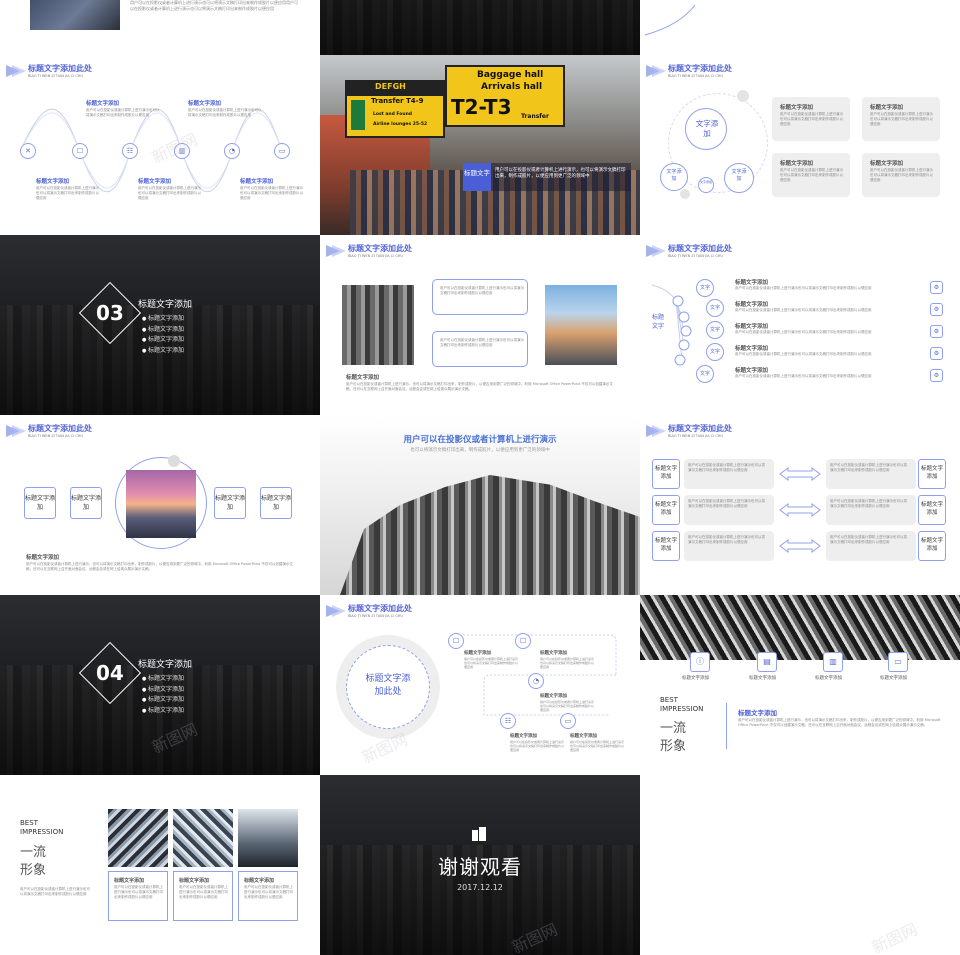 The height and width of the screenshot is (955, 960). I want to click on slide-section-03: 03 标题文字添加 标题文字添加 标题文字添加 标题文字添加 标题文字添加, so click(160, 325).